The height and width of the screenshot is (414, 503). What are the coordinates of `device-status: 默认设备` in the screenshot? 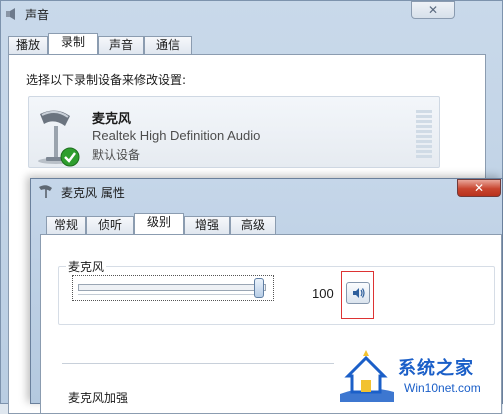 It's located at (116, 155).